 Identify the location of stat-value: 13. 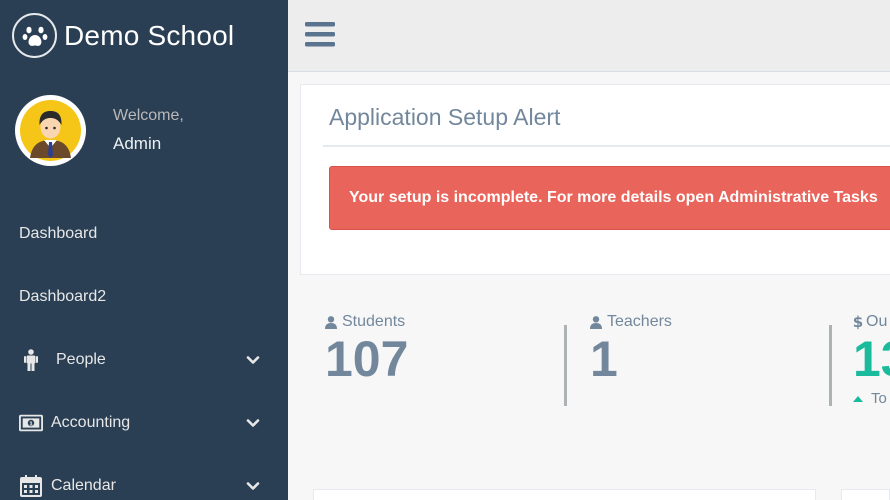
(871, 359).